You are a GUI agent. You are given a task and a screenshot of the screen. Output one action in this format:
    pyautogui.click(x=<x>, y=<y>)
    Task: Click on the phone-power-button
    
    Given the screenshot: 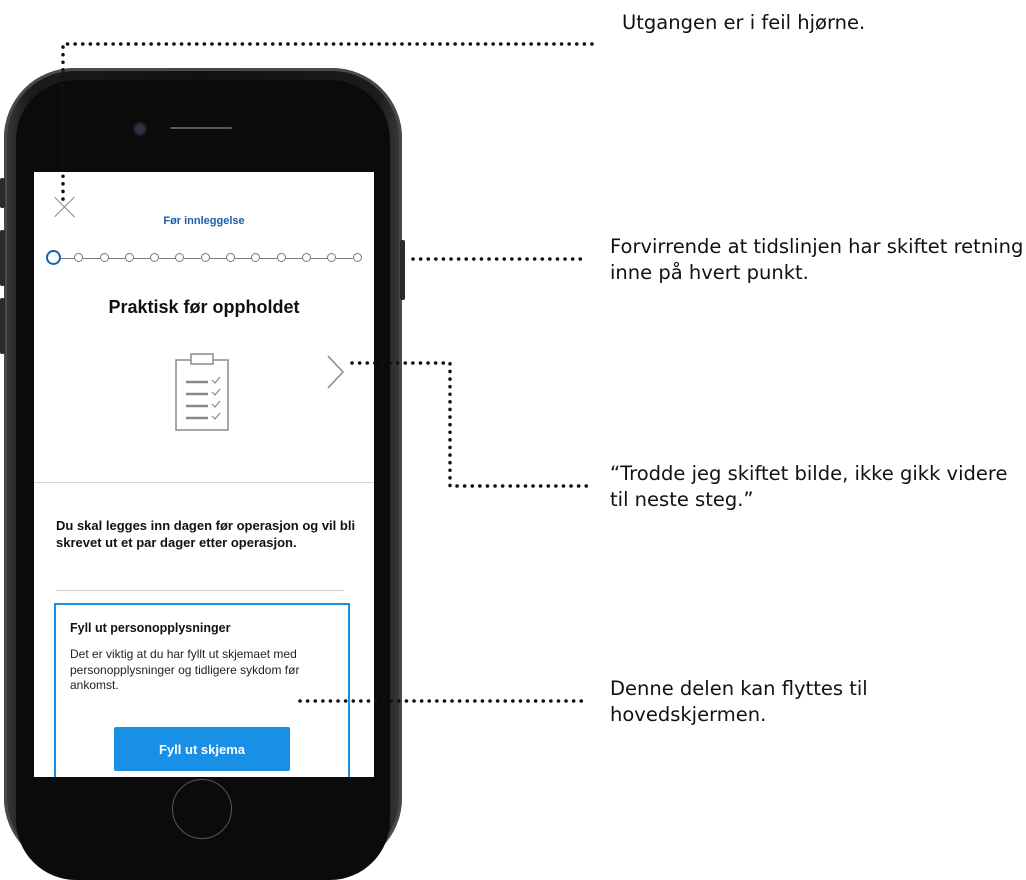 What is the action you would take?
    pyautogui.click(x=402, y=270)
    